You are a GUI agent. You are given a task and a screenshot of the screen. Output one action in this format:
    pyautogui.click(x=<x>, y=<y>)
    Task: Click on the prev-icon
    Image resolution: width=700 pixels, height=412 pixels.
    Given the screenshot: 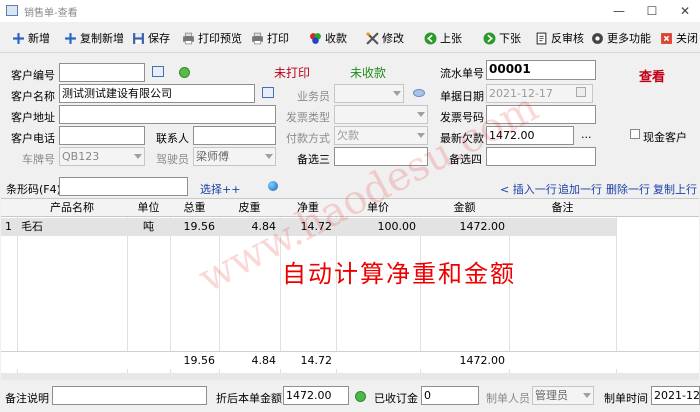 What is the action you would take?
    pyautogui.click(x=430, y=38)
    